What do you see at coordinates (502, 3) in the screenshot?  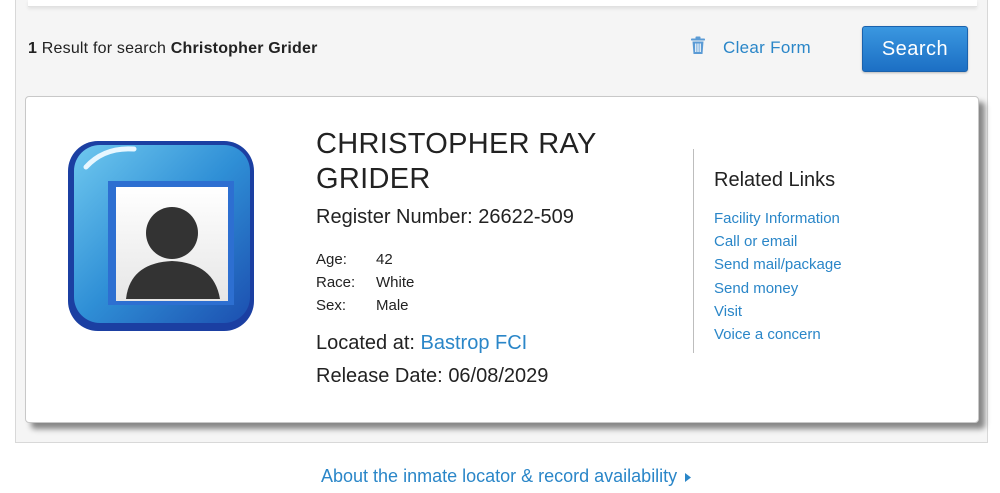 I see `search-form-bottom-edge` at bounding box center [502, 3].